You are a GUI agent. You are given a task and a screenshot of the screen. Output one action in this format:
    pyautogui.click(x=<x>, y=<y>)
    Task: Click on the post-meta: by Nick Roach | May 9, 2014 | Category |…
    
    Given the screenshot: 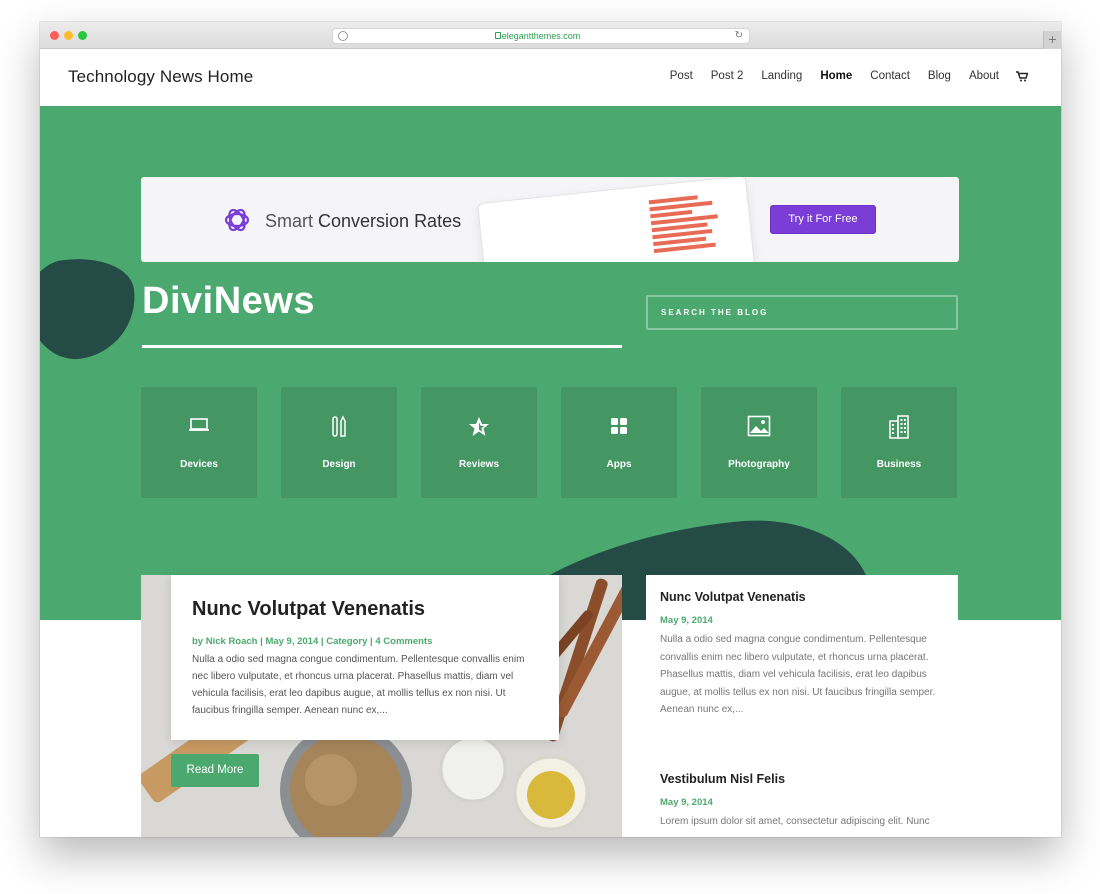 What is the action you would take?
    pyautogui.click(x=312, y=641)
    